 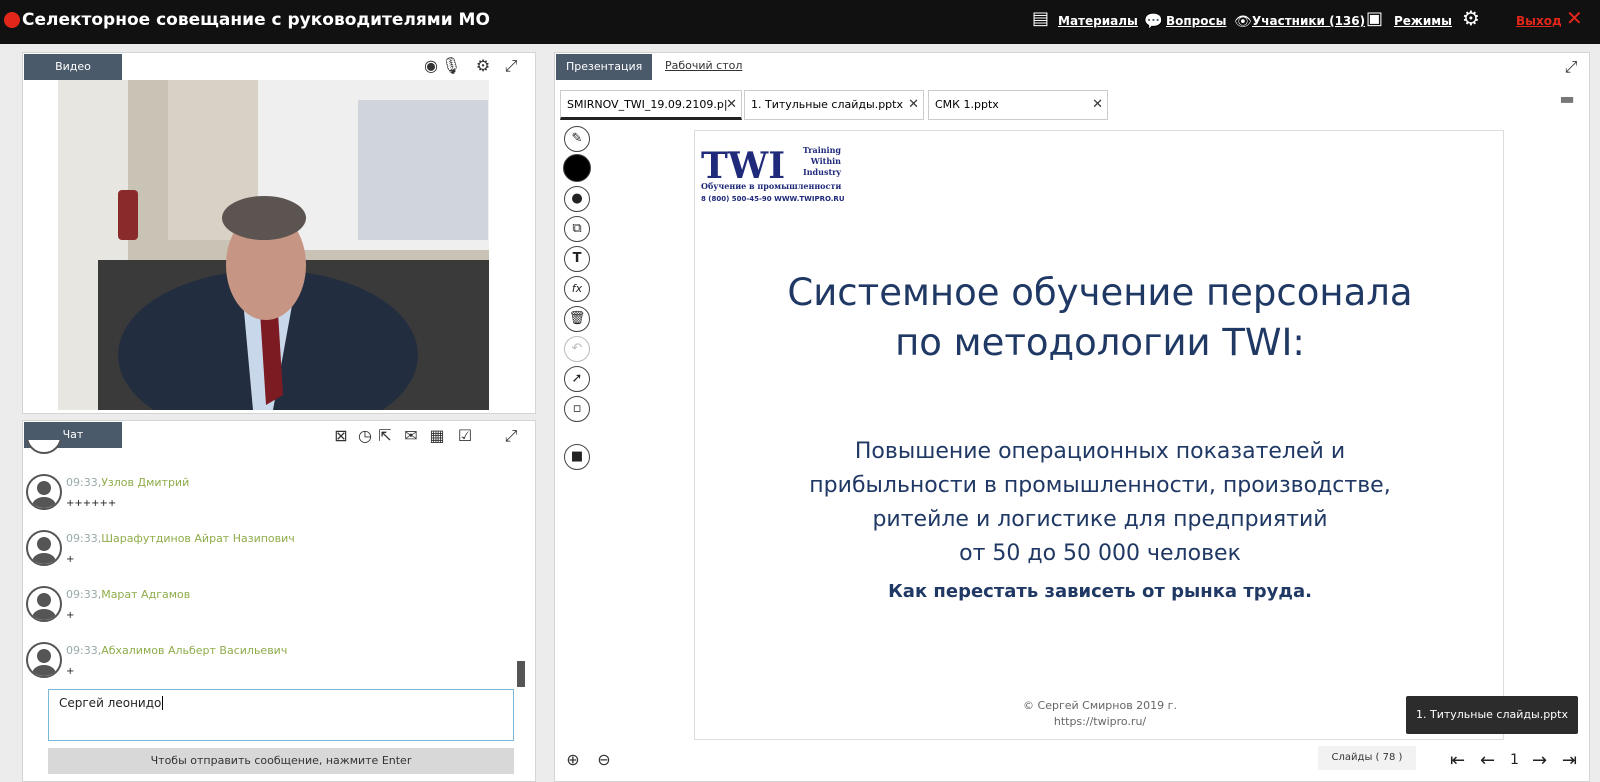 I want to click on slide-title-line2: по методологии TWI:, so click(x=1100, y=342).